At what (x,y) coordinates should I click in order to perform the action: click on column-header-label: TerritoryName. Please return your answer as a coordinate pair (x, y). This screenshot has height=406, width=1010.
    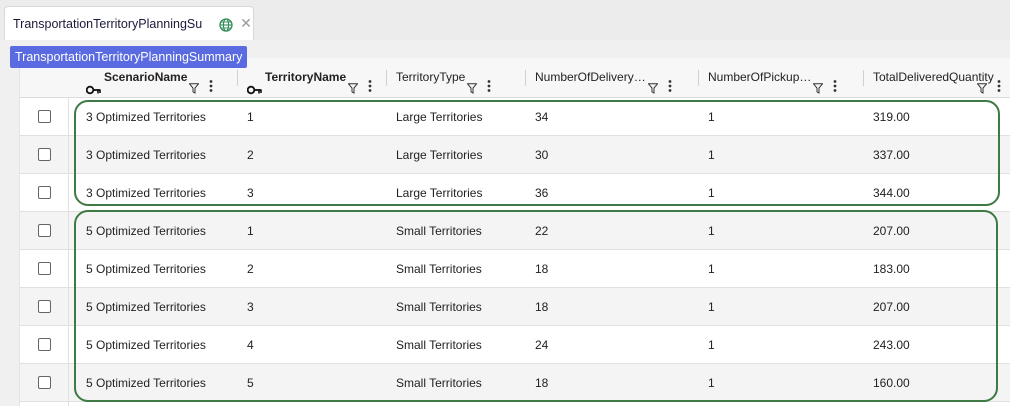
    Looking at the image, I should click on (306, 77).